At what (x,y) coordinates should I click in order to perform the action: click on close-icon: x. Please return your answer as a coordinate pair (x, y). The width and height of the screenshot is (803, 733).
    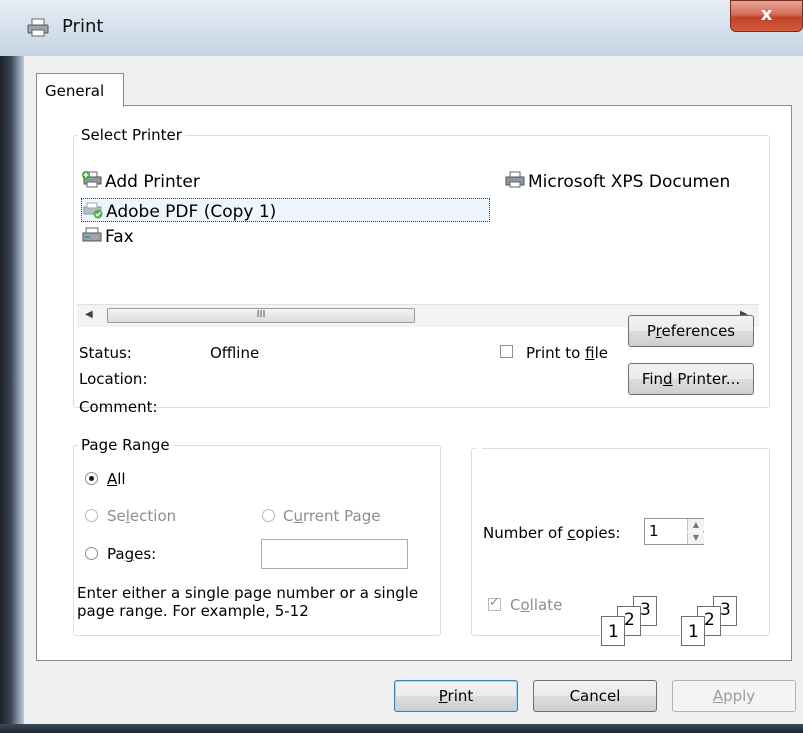
    Looking at the image, I should click on (766, 14).